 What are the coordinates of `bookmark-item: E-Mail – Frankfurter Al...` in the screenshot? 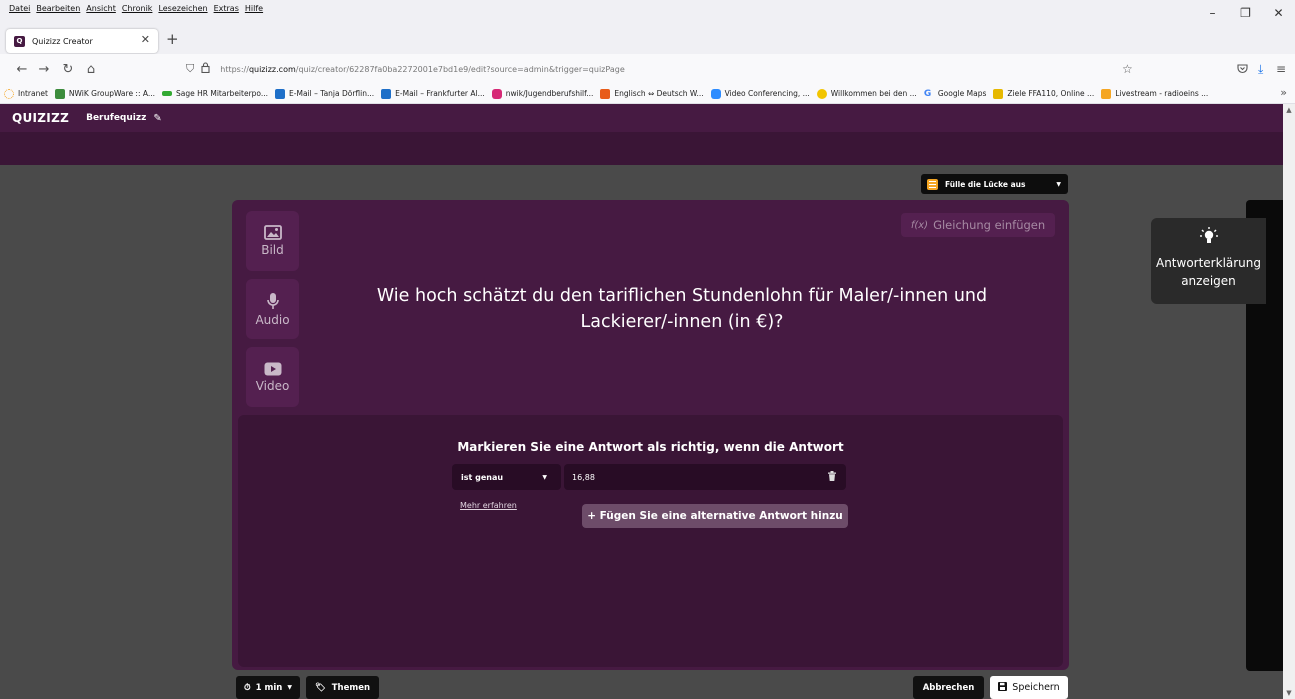 It's located at (433, 93).